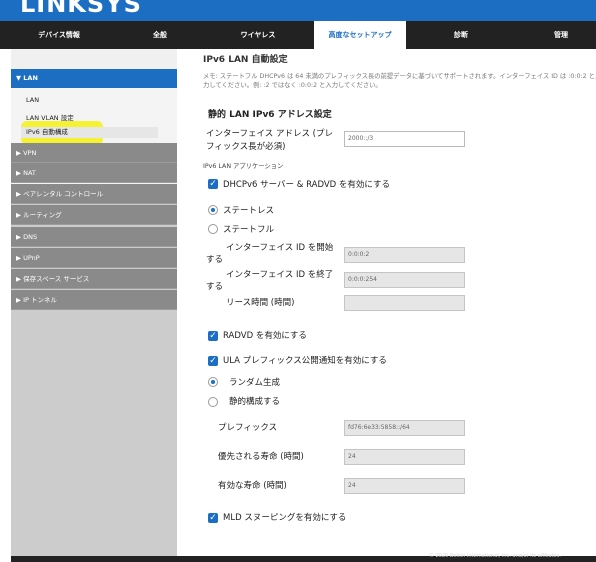  Describe the element at coordinates (270, 115) in the screenshot. I see `static-lan-ipv6-title: 静的 LAN IPv6 アドレス設定` at that location.